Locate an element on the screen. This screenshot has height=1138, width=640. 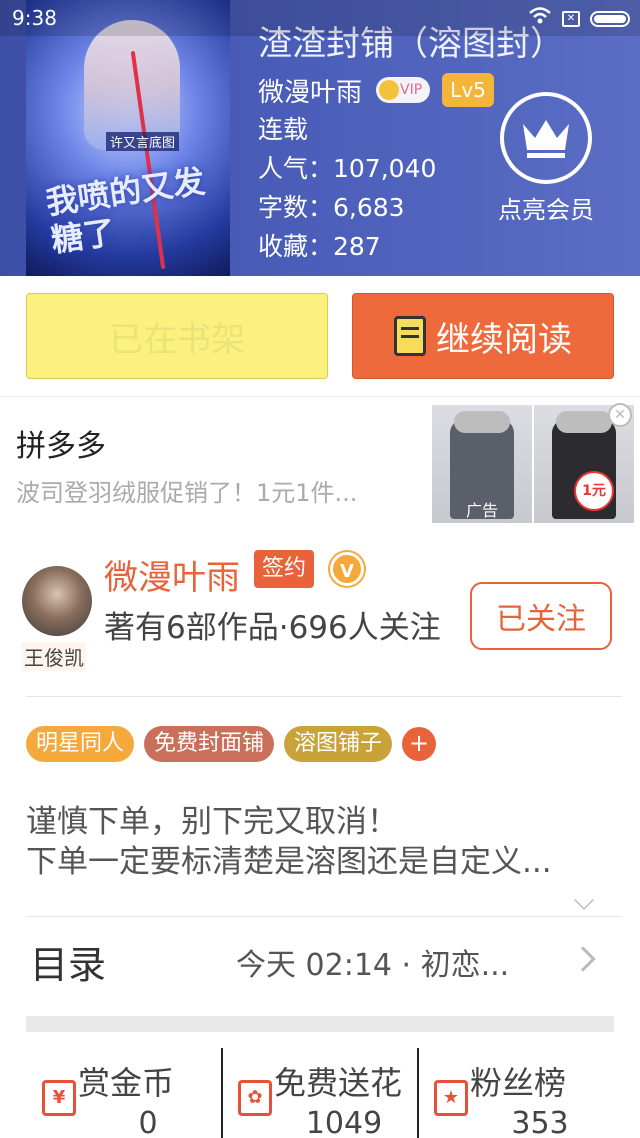
crown-icon is located at coordinates (546, 138).